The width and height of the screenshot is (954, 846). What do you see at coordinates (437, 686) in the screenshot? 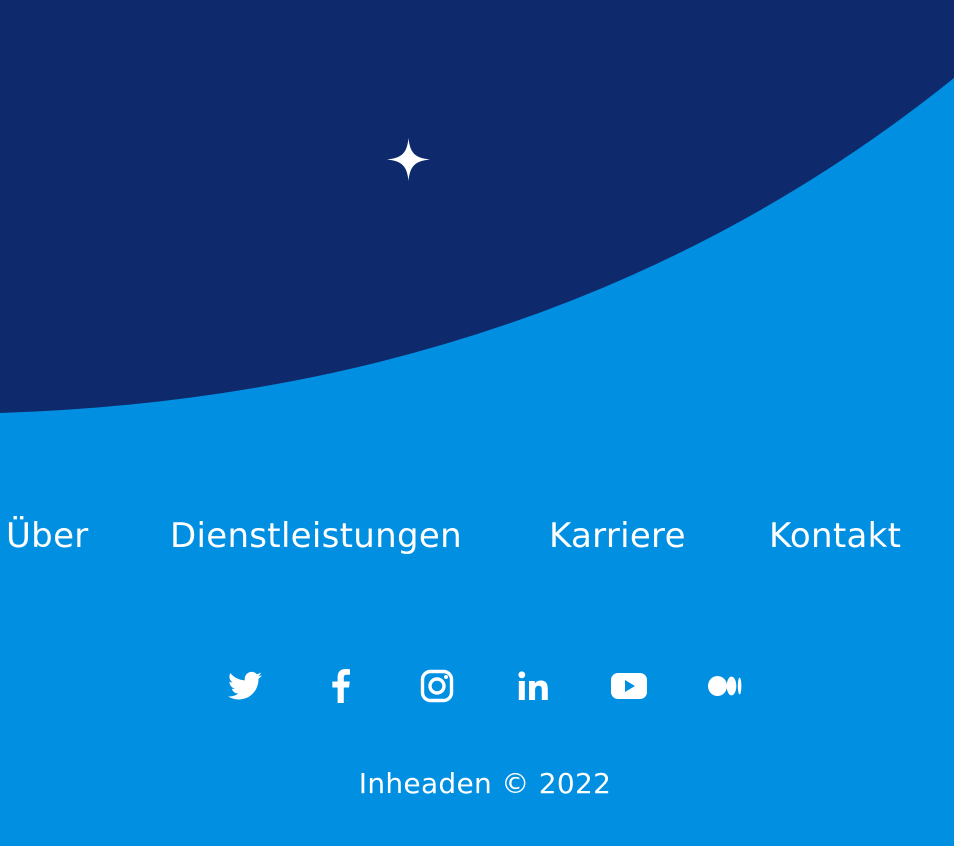
I see `instagram-icon` at bounding box center [437, 686].